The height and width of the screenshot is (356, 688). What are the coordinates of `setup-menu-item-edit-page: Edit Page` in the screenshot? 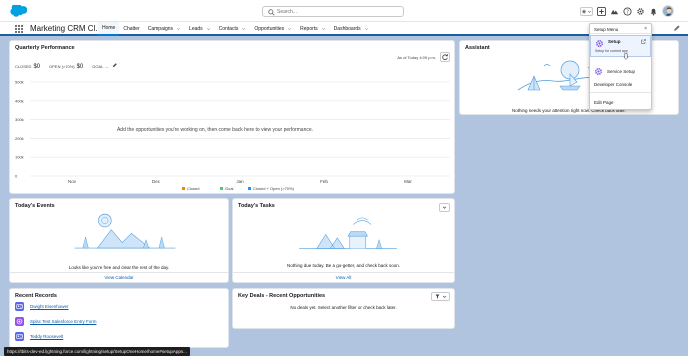 It's located at (620, 102).